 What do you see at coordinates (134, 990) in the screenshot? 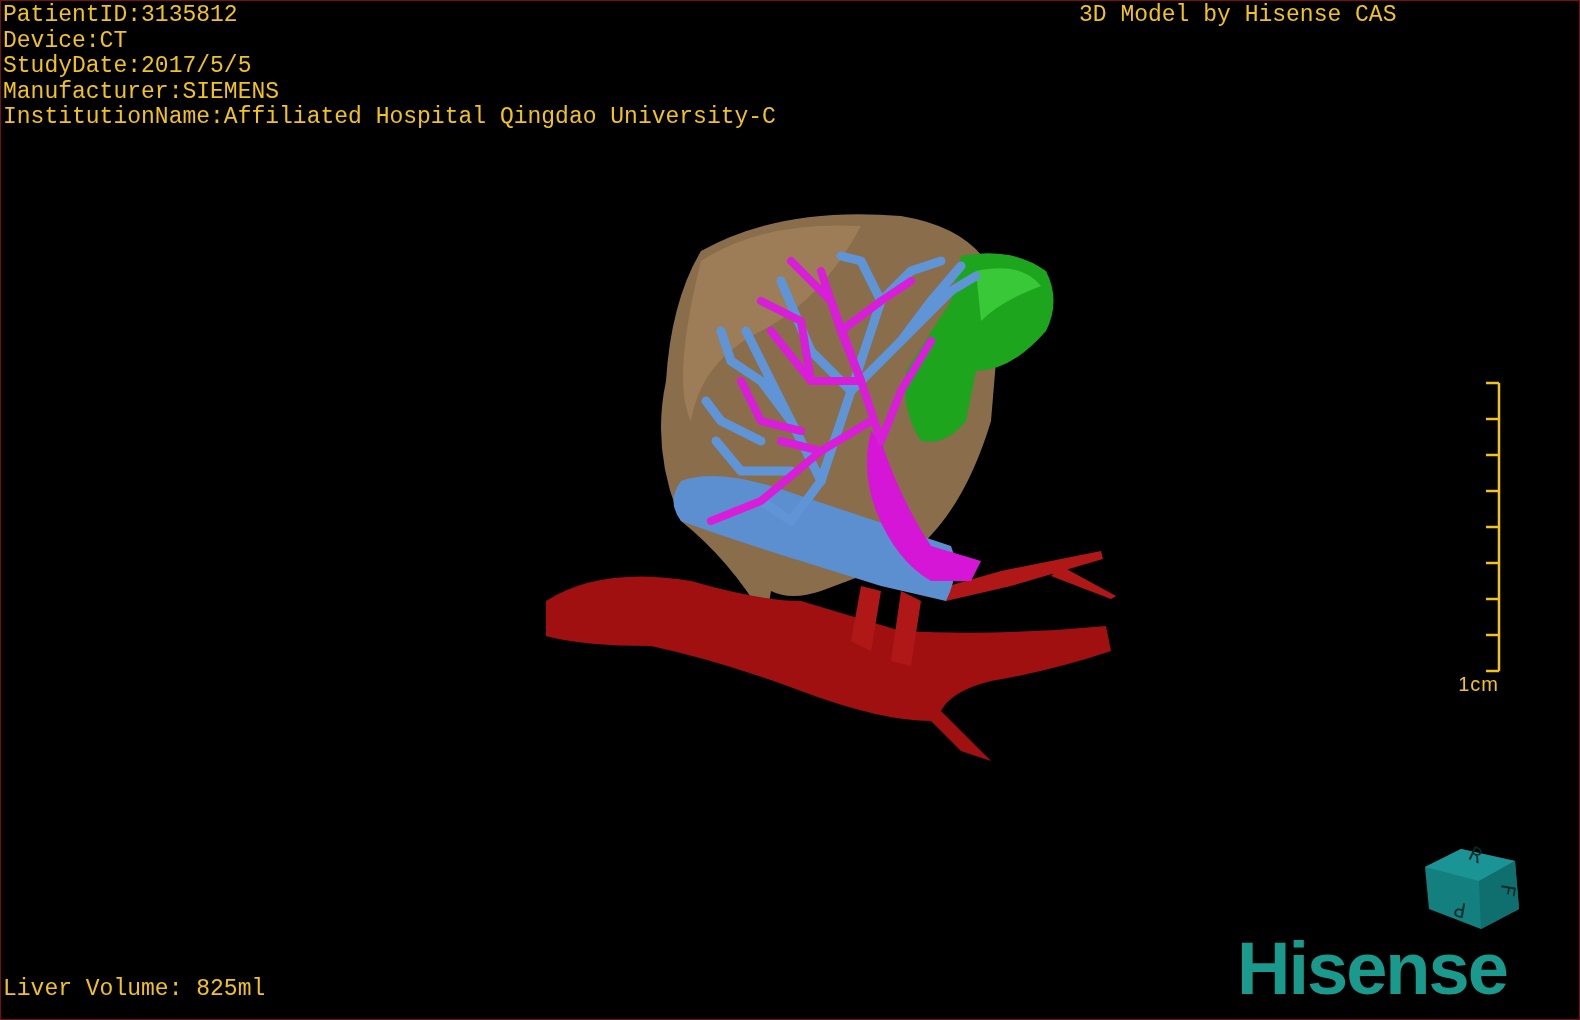
I see `liver-volume-text: Liver Volume: 825ml` at bounding box center [134, 990].